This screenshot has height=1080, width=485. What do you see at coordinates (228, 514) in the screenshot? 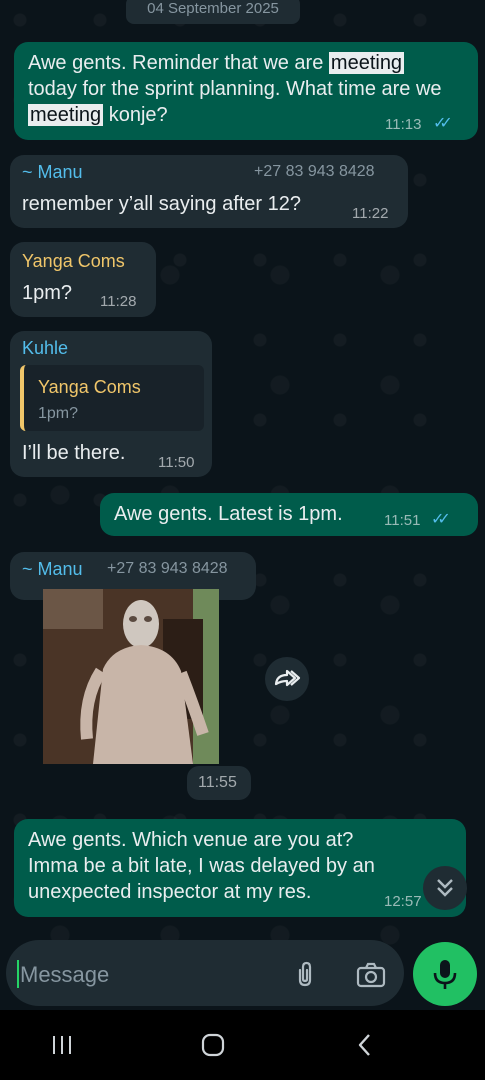
I see `message-text: Awe gents. Latest is 1pm.` at bounding box center [228, 514].